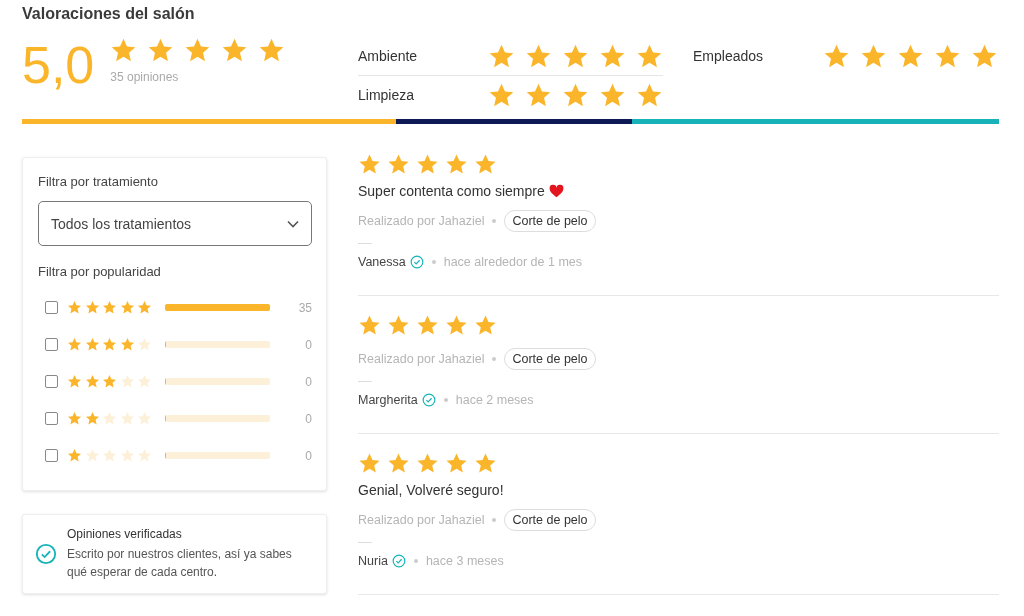 The width and height of the screenshot is (1024, 616). What do you see at coordinates (388, 56) in the screenshot?
I see `category-label: Ambiente` at bounding box center [388, 56].